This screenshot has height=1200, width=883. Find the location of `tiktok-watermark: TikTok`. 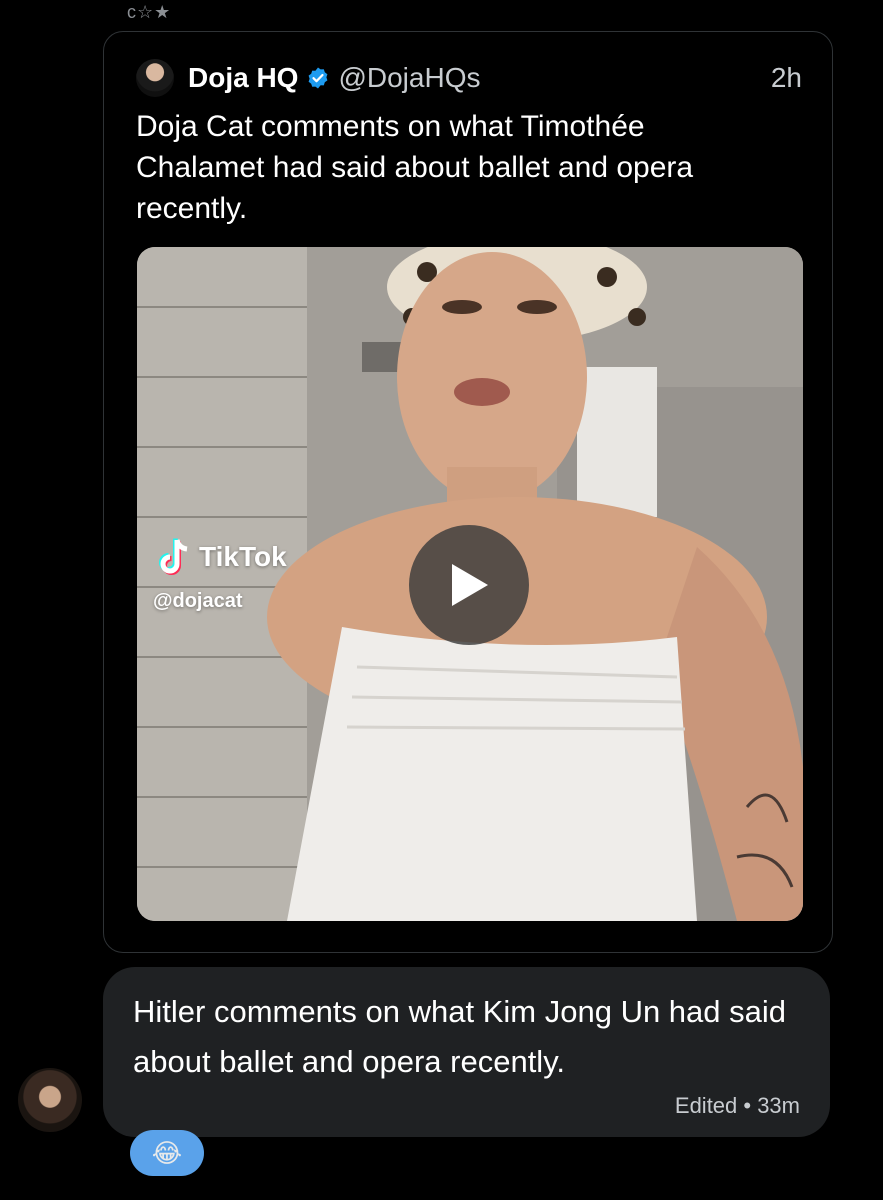

tiktok-watermark: TikTok is located at coordinates (223, 557).